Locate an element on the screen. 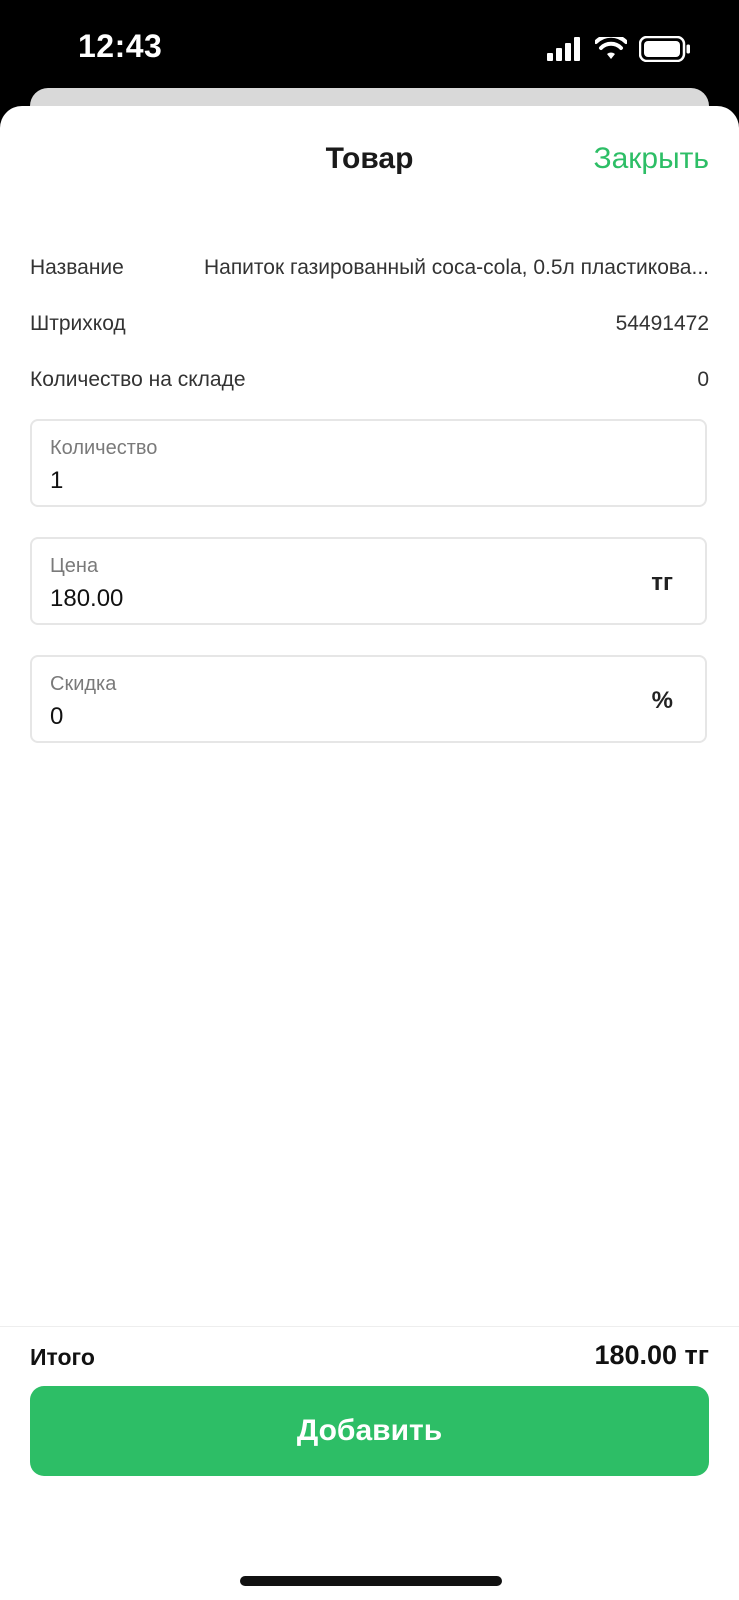  discount-input: 0 is located at coordinates (56, 717).